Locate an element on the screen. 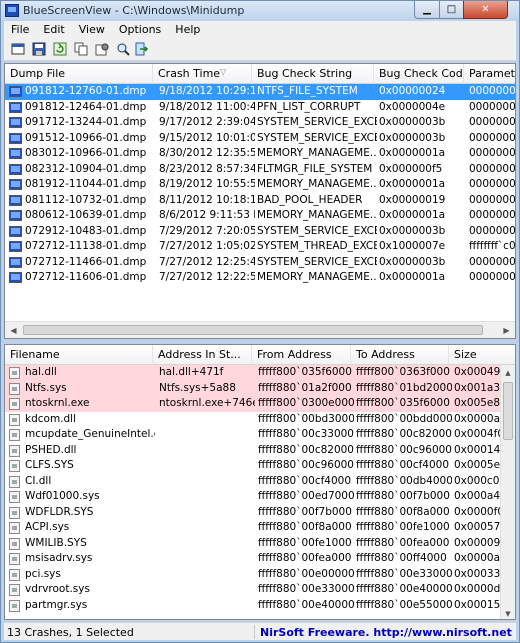 The width and height of the screenshot is (520, 643). size-cell: 0x00049000 is located at coordinates (478, 372).